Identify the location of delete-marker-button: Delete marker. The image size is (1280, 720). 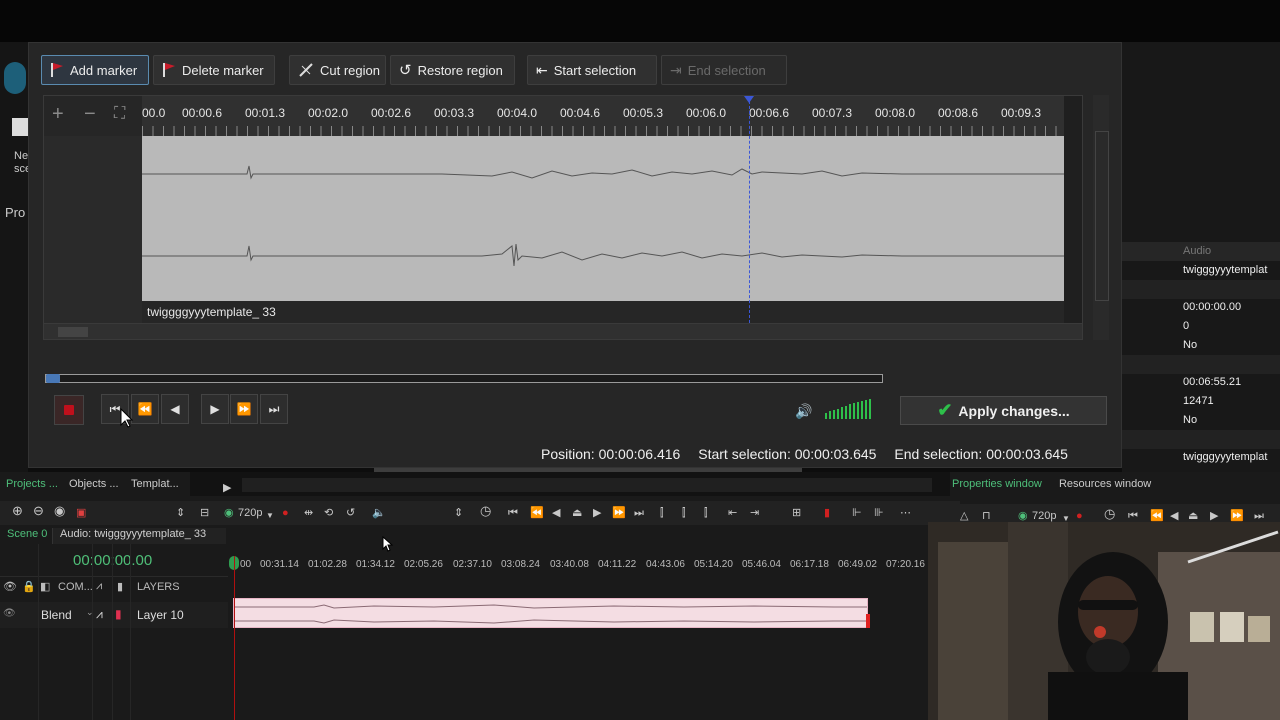
(214, 70).